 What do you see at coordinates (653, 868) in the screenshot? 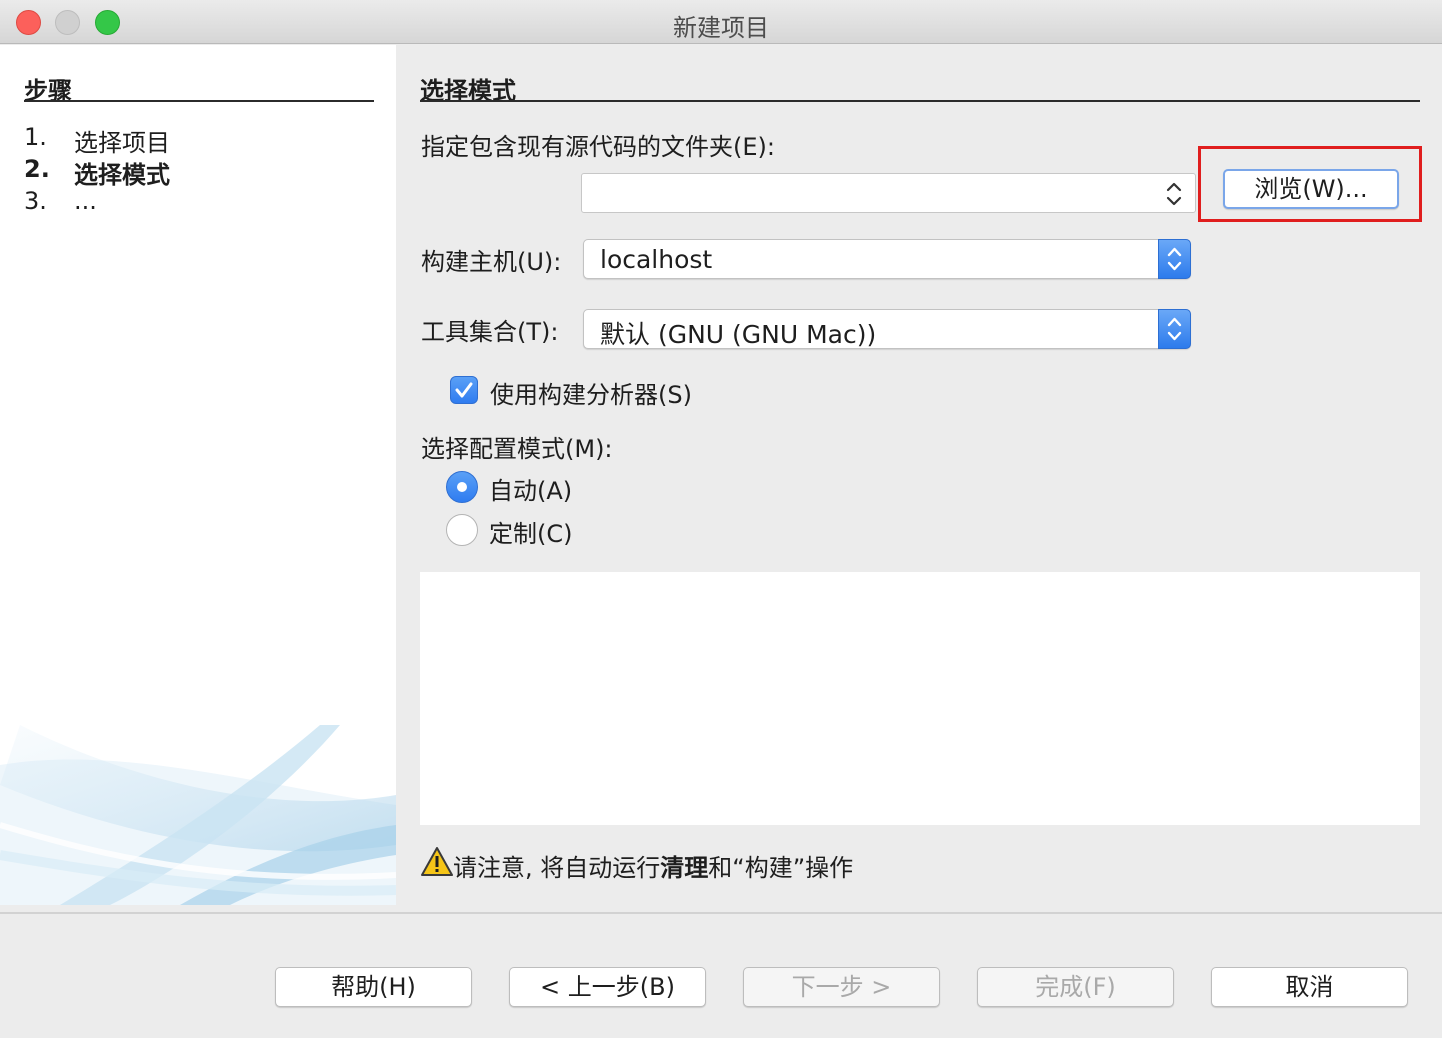
I see `warning-message: 请注意, 将自动运行清理和“构建”操作` at bounding box center [653, 868].